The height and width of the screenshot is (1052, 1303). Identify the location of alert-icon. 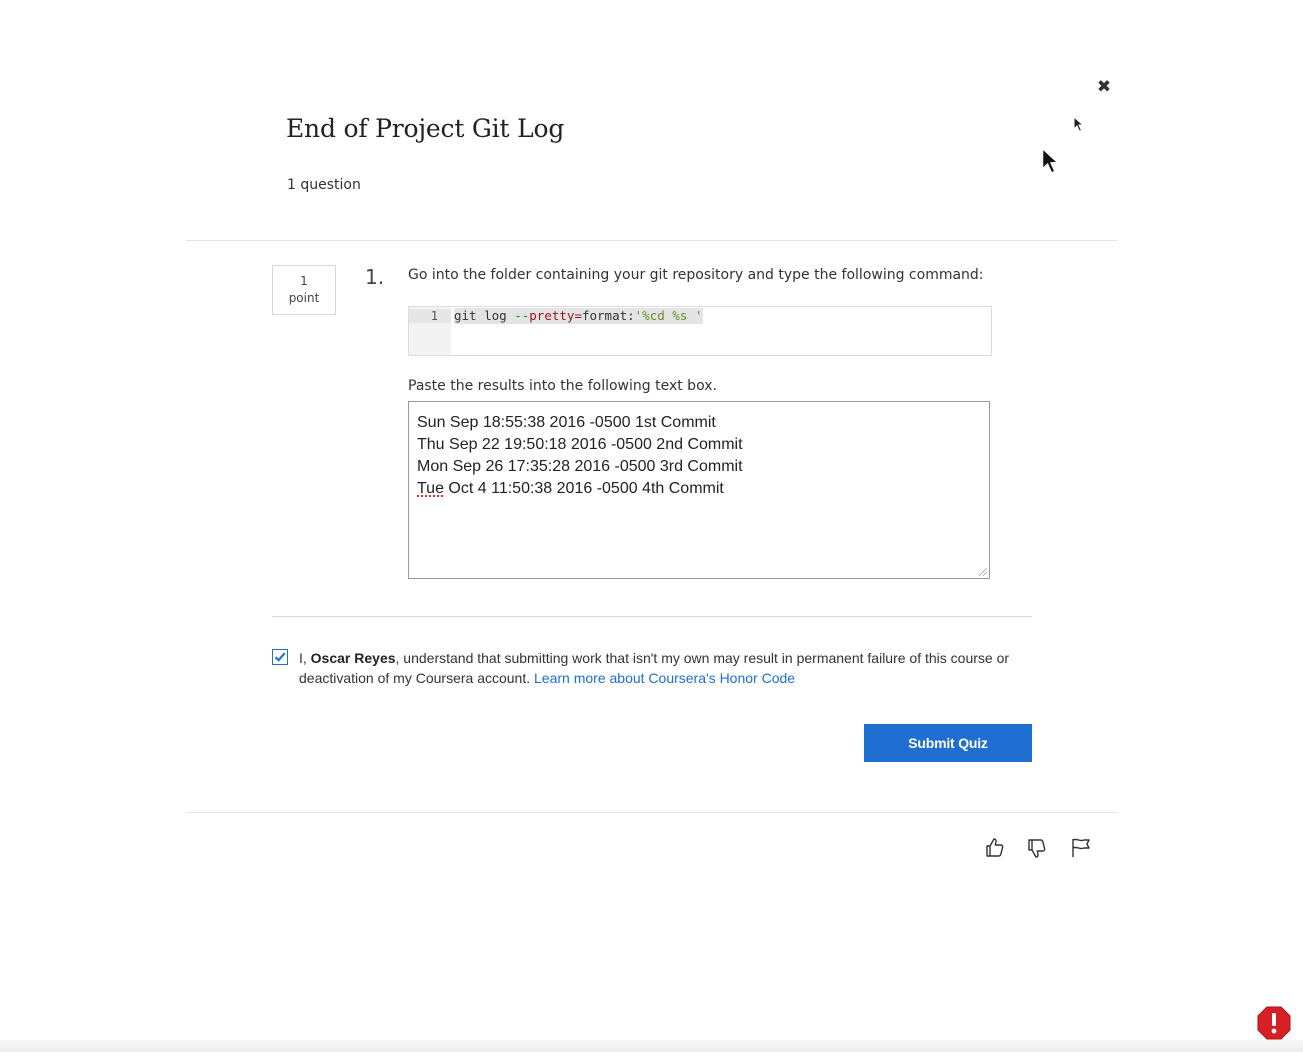
(1274, 1023).